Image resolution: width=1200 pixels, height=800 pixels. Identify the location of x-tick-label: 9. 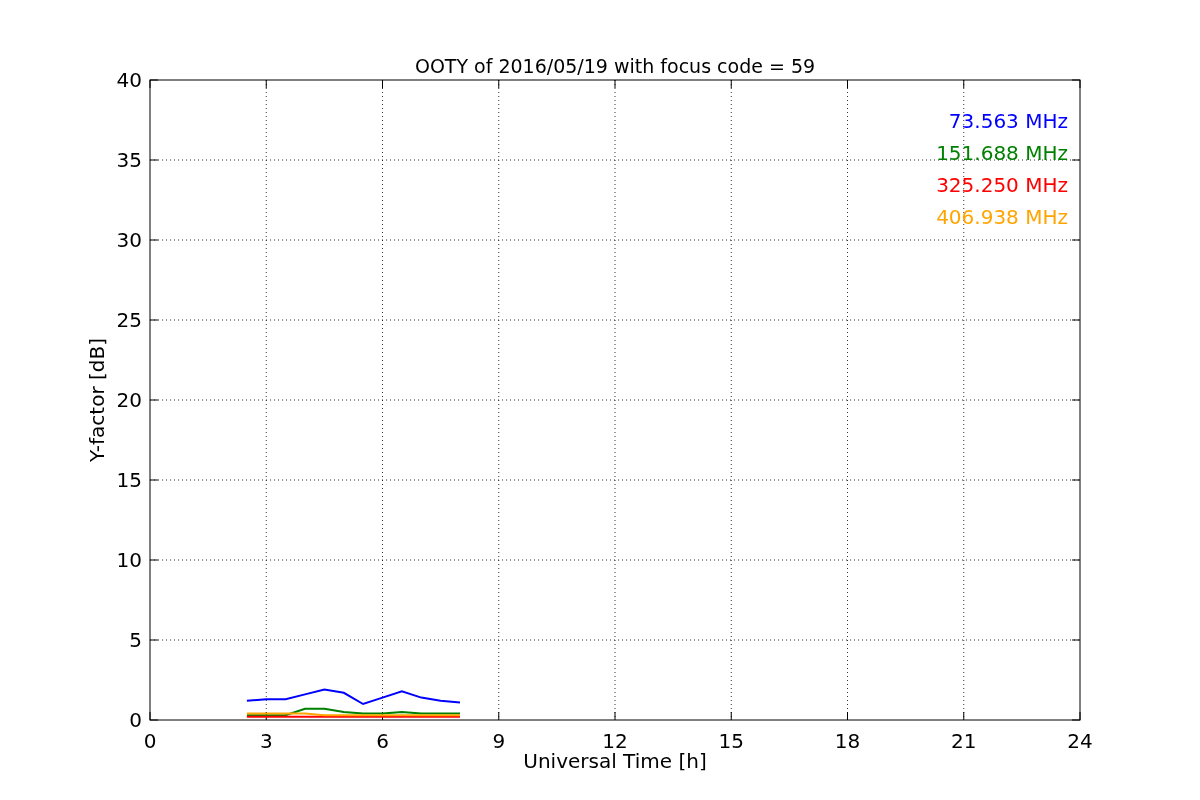
(499, 741).